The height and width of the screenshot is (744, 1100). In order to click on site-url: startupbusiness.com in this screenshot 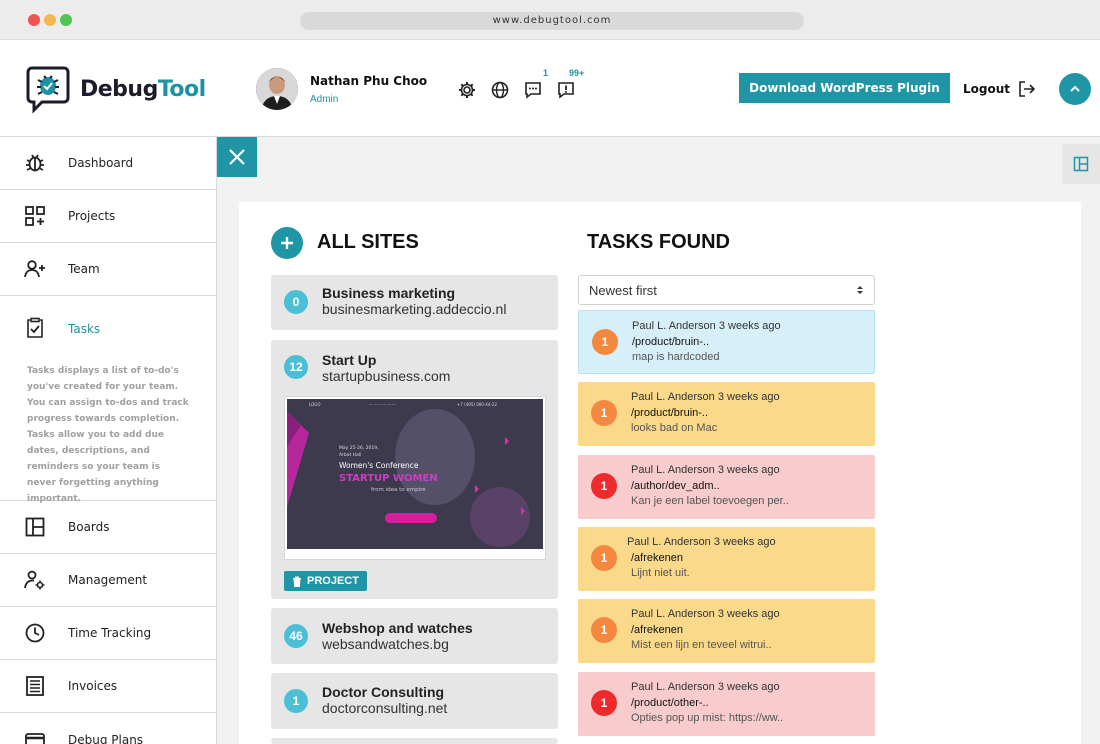, I will do `click(386, 376)`.